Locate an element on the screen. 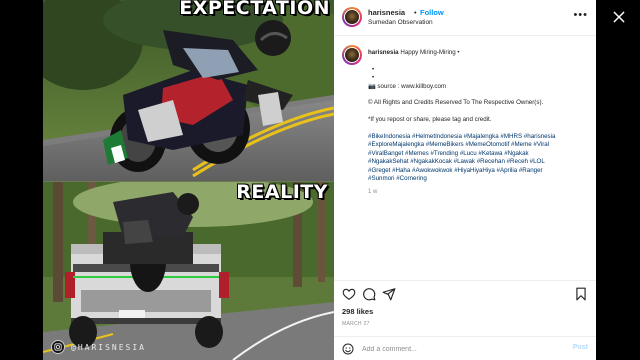 Image resolution: width=640 pixels, height=360 pixels. comment-bar: Post is located at coordinates (465, 348).